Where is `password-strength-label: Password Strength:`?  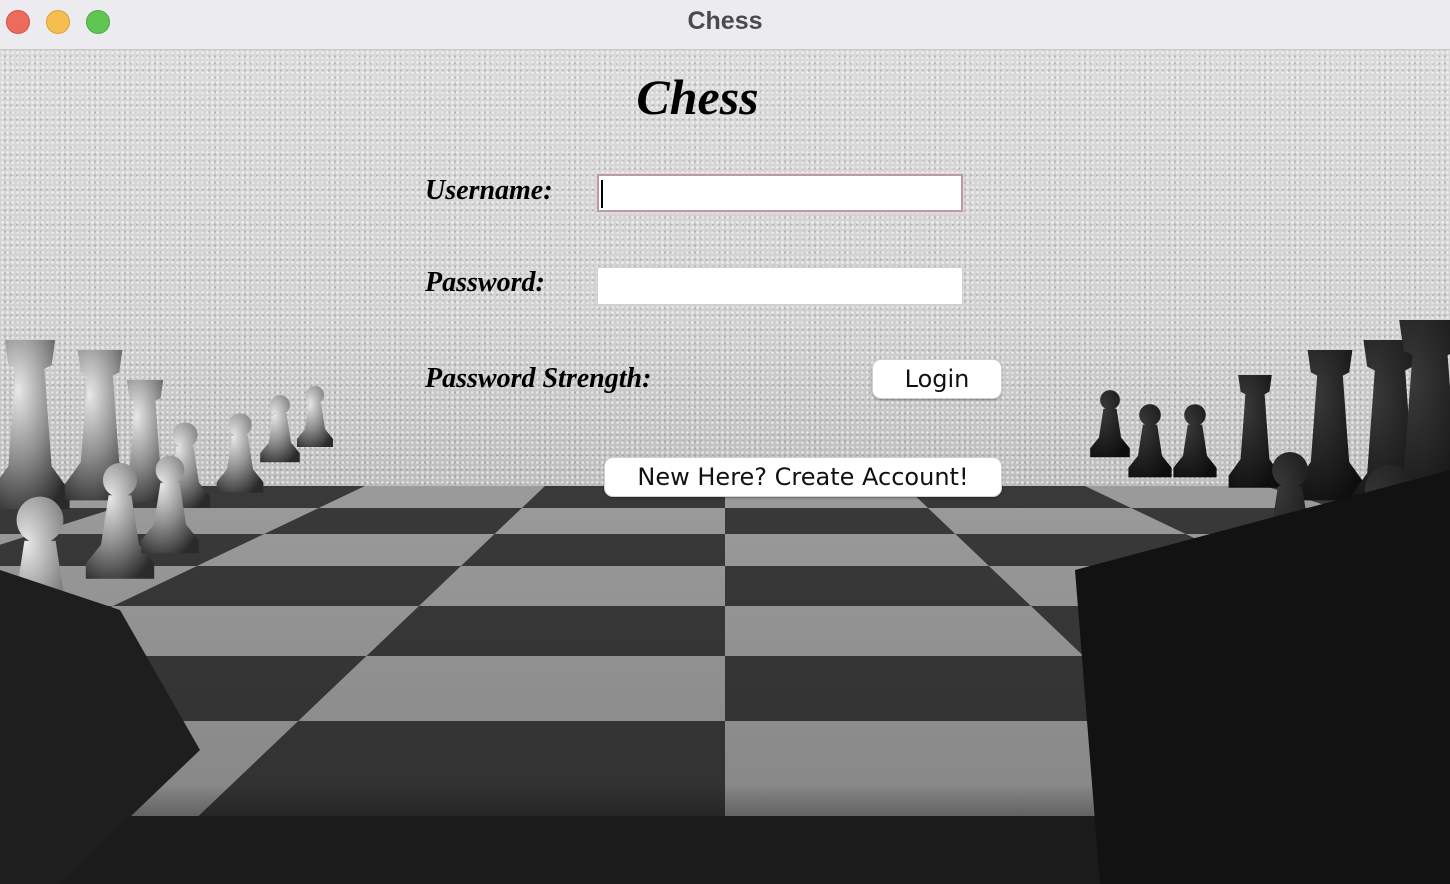
password-strength-label: Password Strength: is located at coordinates (538, 378).